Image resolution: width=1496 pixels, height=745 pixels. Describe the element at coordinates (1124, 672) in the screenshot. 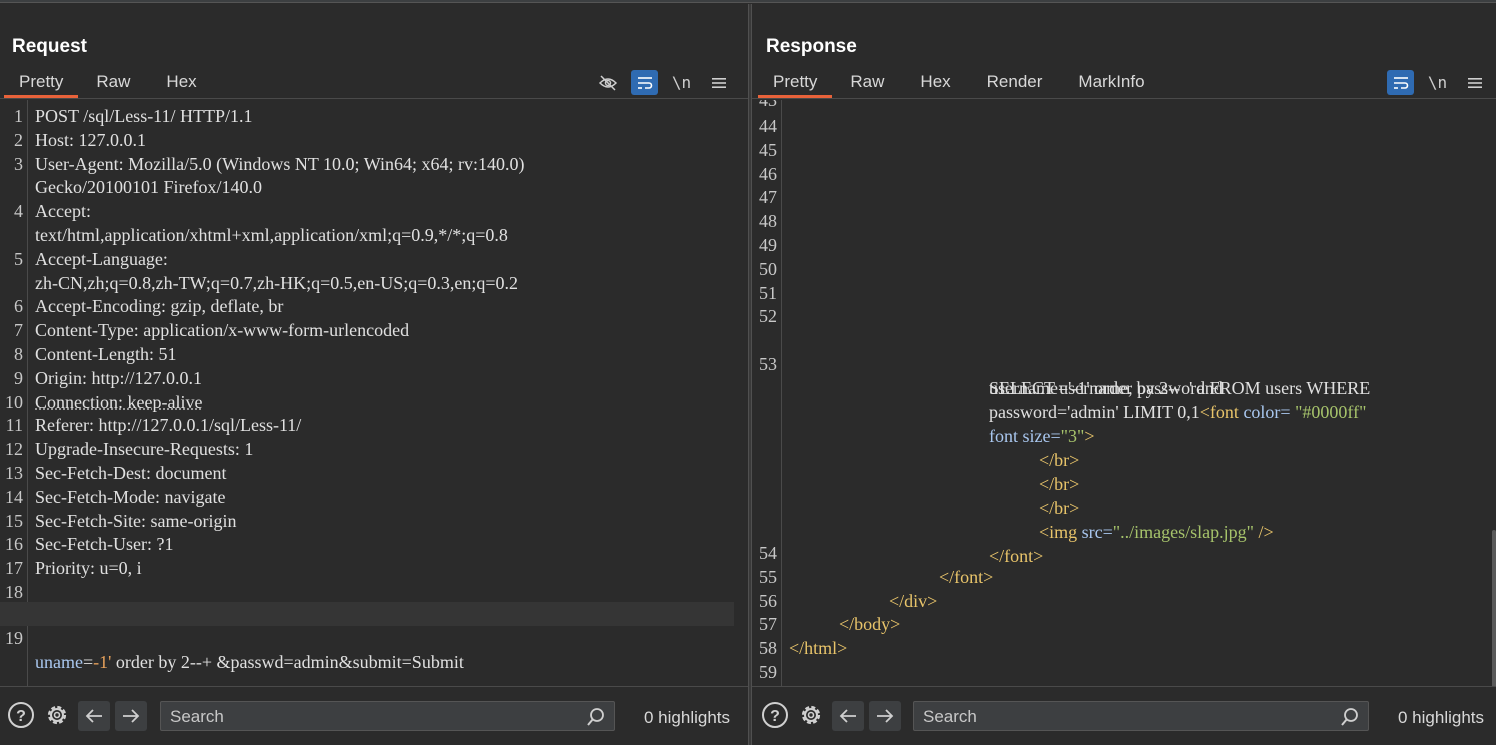

I see `code-line: 59` at that location.